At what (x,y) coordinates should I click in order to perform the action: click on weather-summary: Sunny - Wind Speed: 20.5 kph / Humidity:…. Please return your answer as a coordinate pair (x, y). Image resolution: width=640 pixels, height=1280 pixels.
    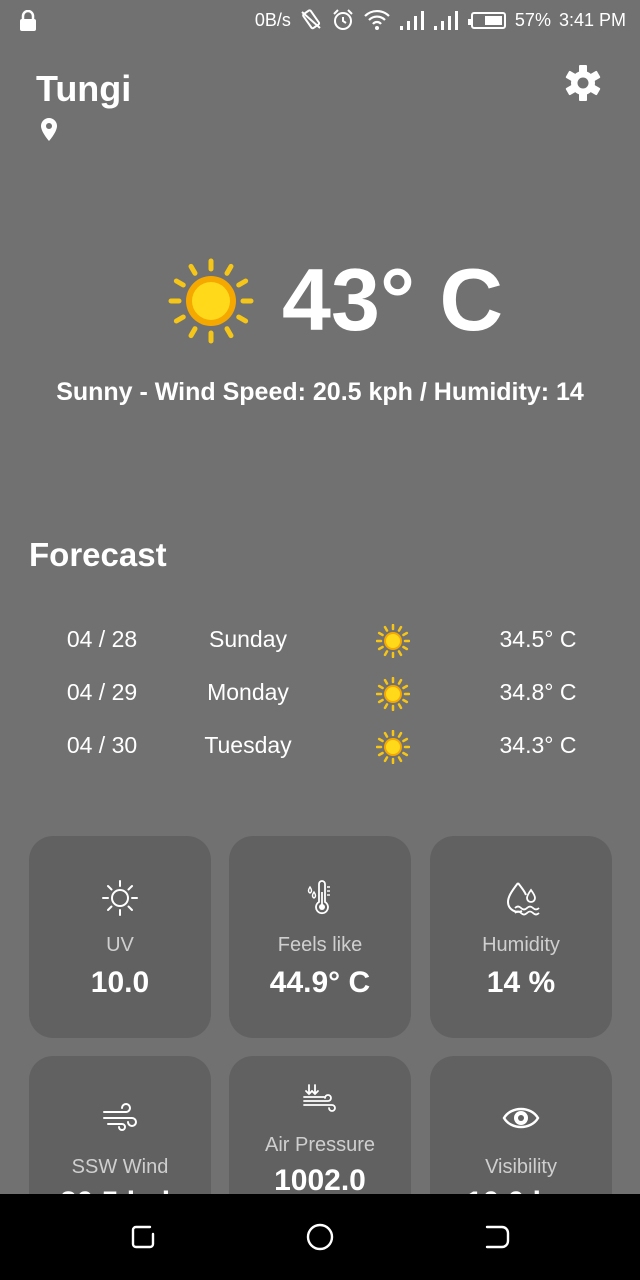
    Looking at the image, I should click on (320, 392).